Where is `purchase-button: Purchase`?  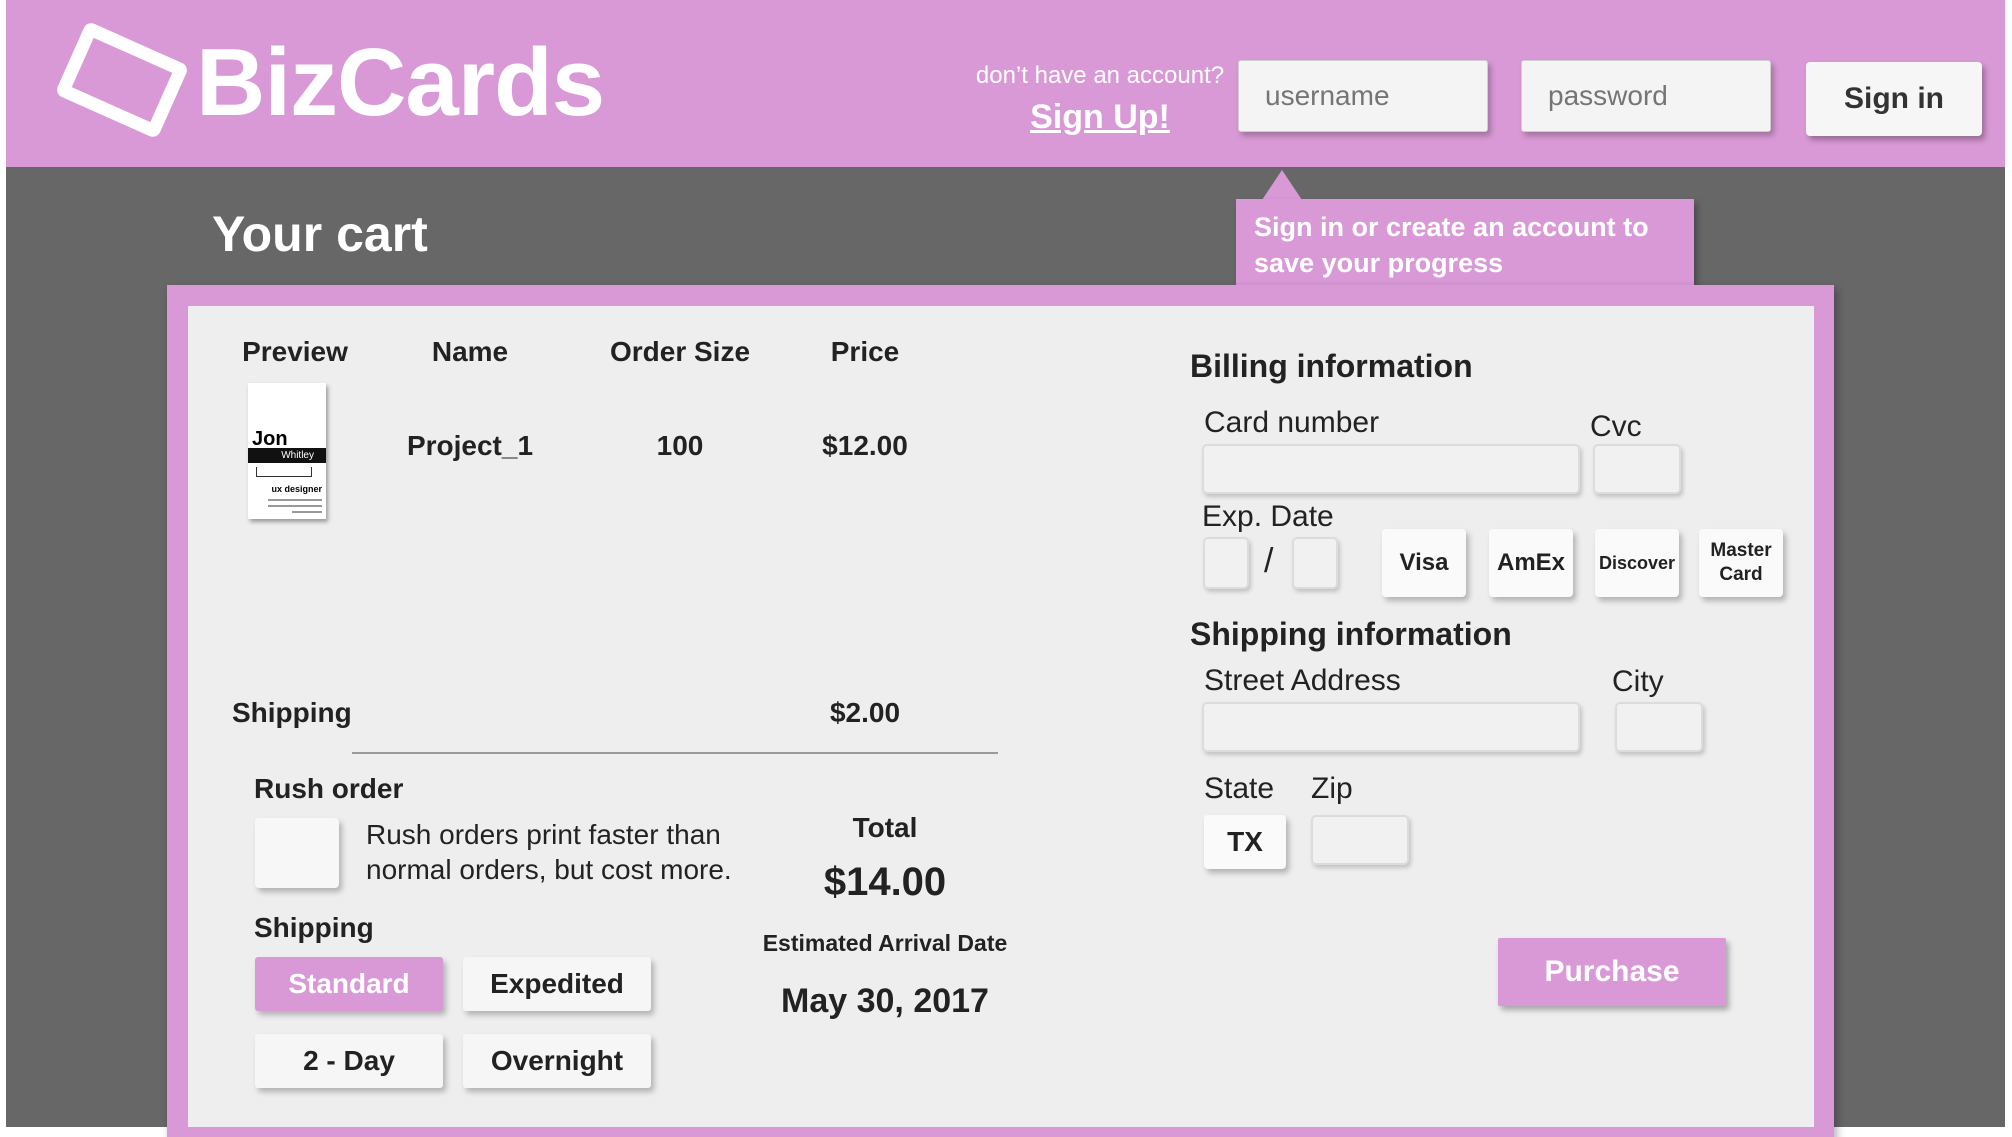
purchase-button: Purchase is located at coordinates (1612, 972).